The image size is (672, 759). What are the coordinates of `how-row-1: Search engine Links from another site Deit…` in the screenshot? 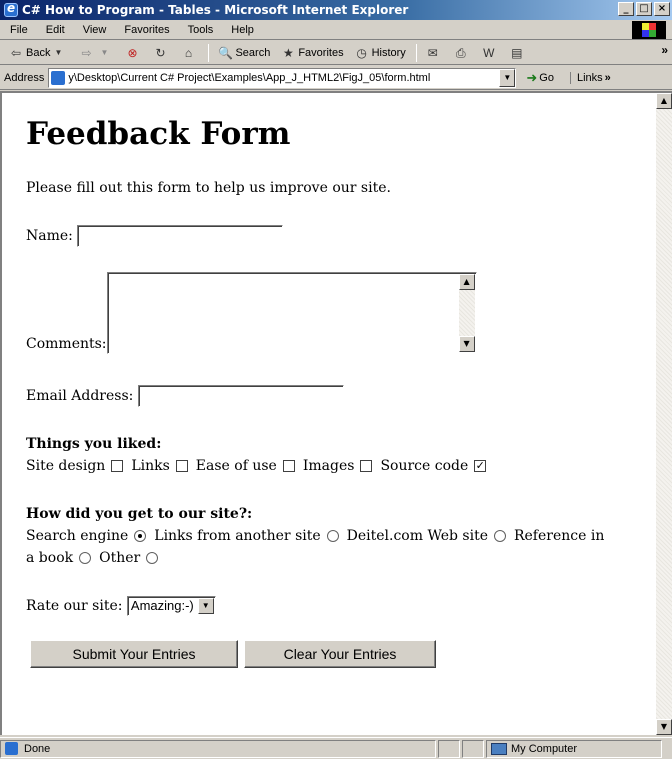 It's located at (315, 536).